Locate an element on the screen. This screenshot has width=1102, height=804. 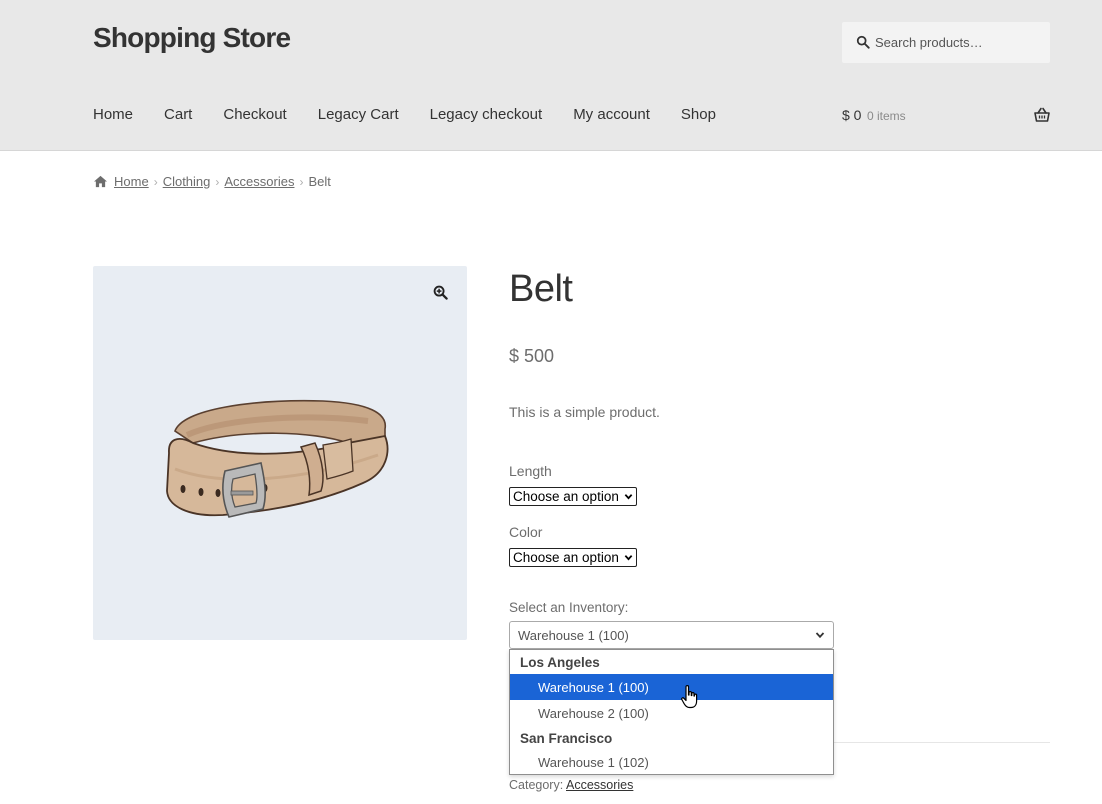
optgroup-los-angeles: Los Angeles is located at coordinates (560, 662).